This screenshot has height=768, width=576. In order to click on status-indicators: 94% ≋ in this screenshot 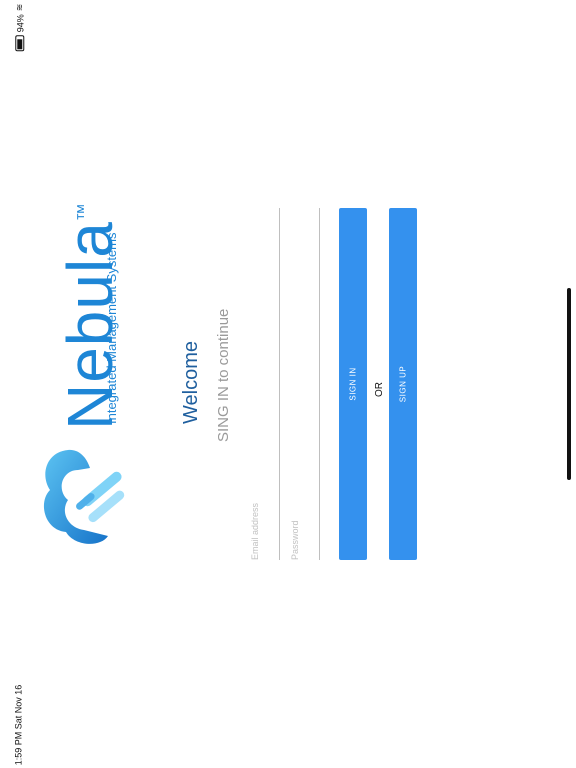, I will do `click(19, 28)`.